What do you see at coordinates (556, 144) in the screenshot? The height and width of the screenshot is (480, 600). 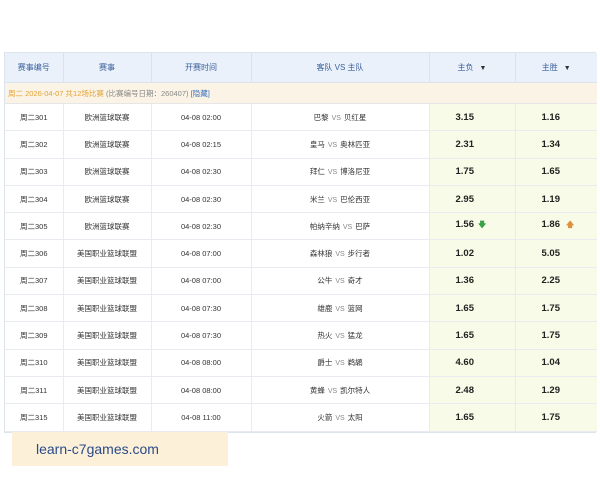 I see `home-win-odds: 1.34` at bounding box center [556, 144].